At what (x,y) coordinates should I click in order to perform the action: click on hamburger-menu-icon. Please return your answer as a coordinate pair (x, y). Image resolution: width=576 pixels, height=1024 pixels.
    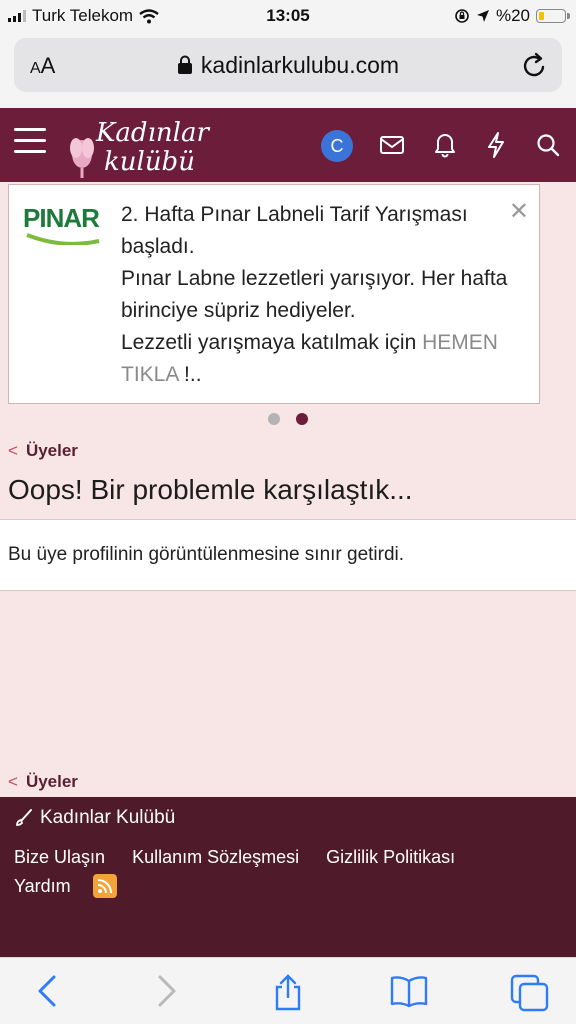
    Looking at the image, I should click on (30, 142).